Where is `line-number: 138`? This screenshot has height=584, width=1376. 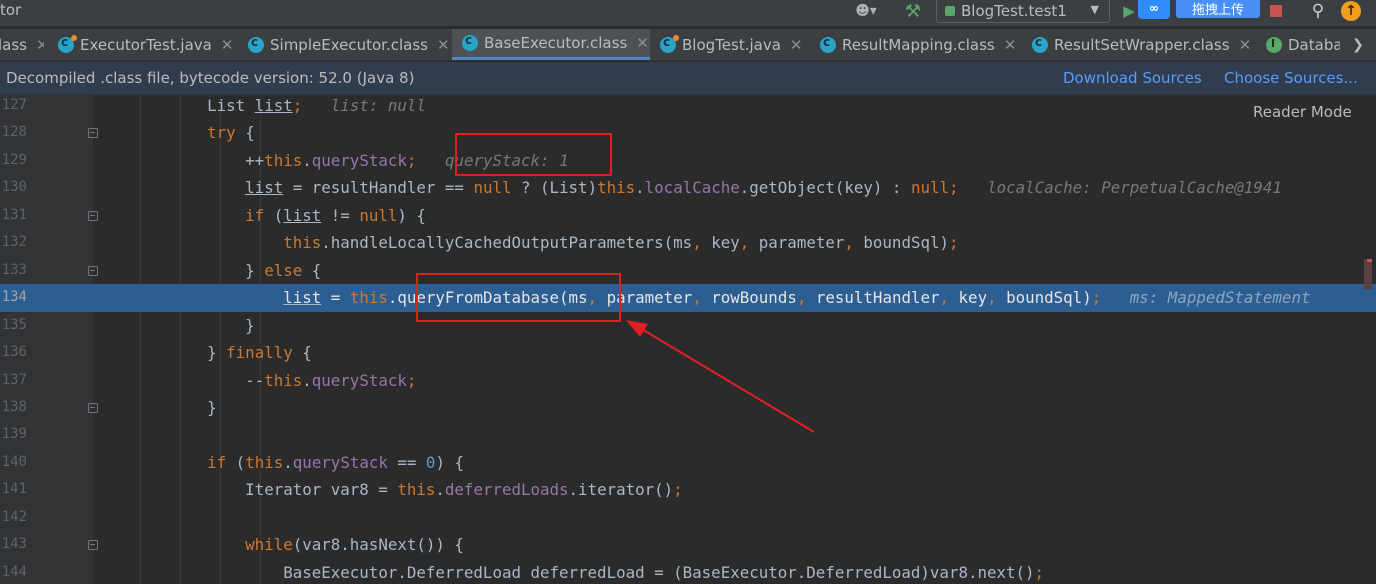 line-number: 138 is located at coordinates (13, 407).